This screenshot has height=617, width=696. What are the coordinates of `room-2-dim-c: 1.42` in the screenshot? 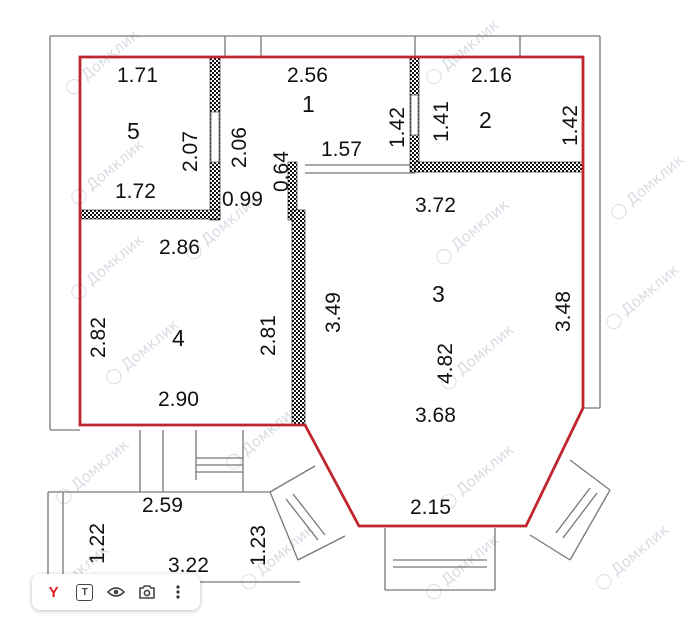 It's located at (570, 125).